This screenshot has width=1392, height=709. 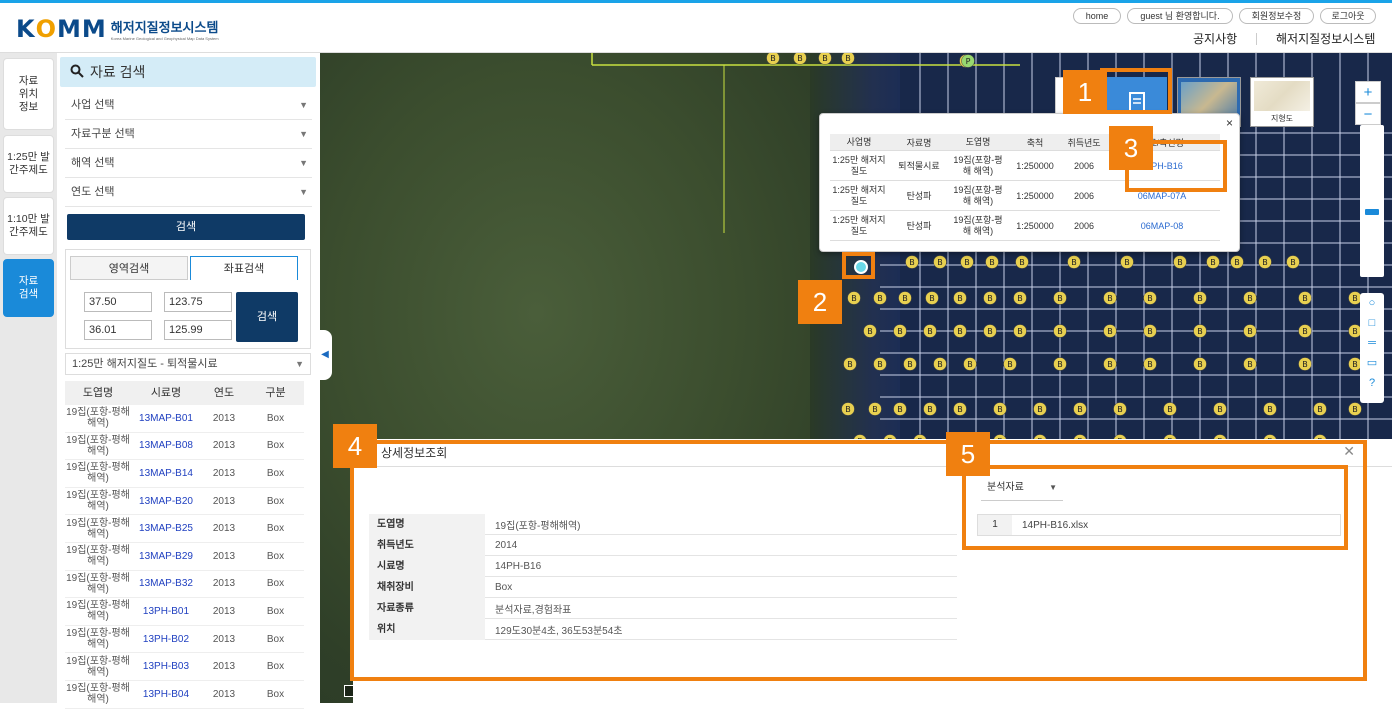 What do you see at coordinates (198, 302) in the screenshot?
I see `lon1-input: 123.75` at bounding box center [198, 302].